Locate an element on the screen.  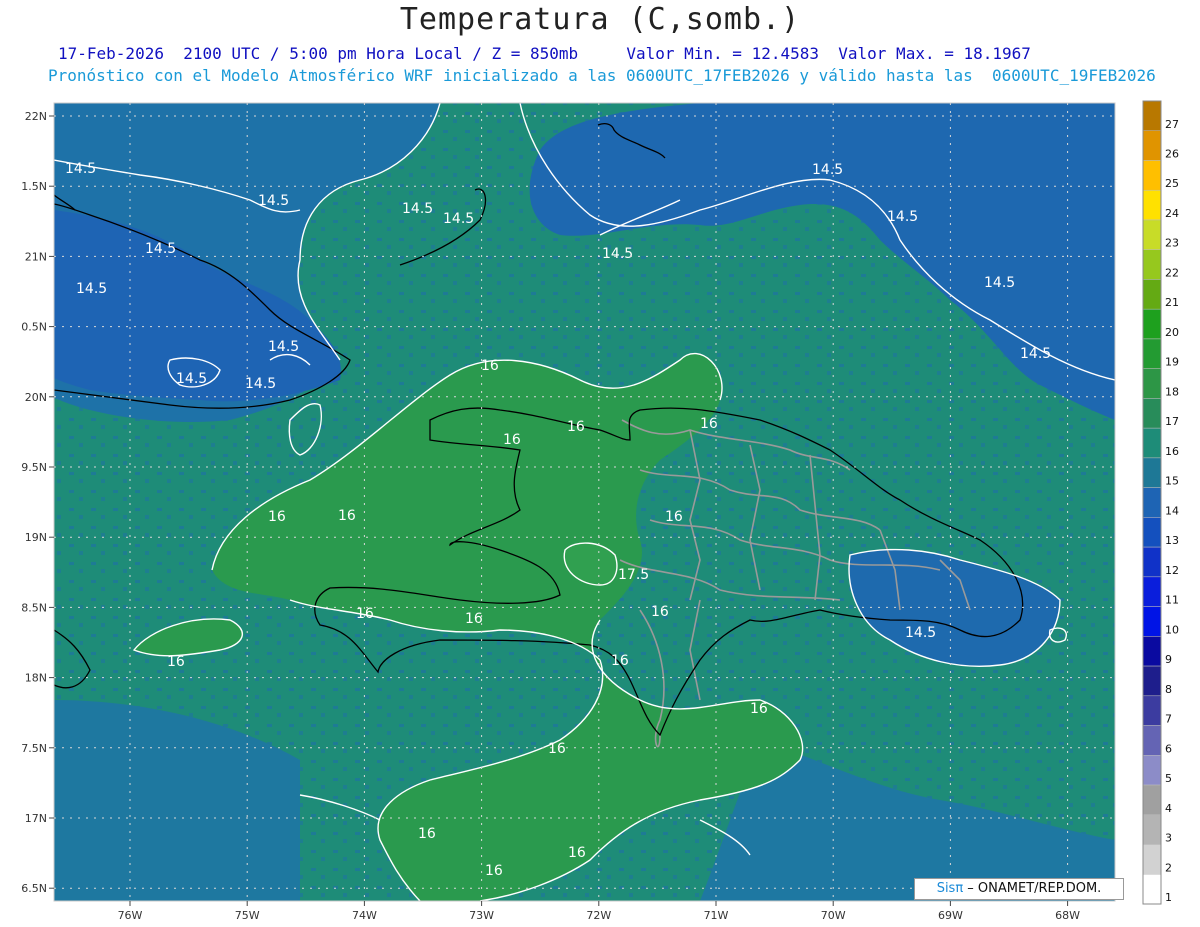
lon-label: 74W is located at coordinates (364, 915).